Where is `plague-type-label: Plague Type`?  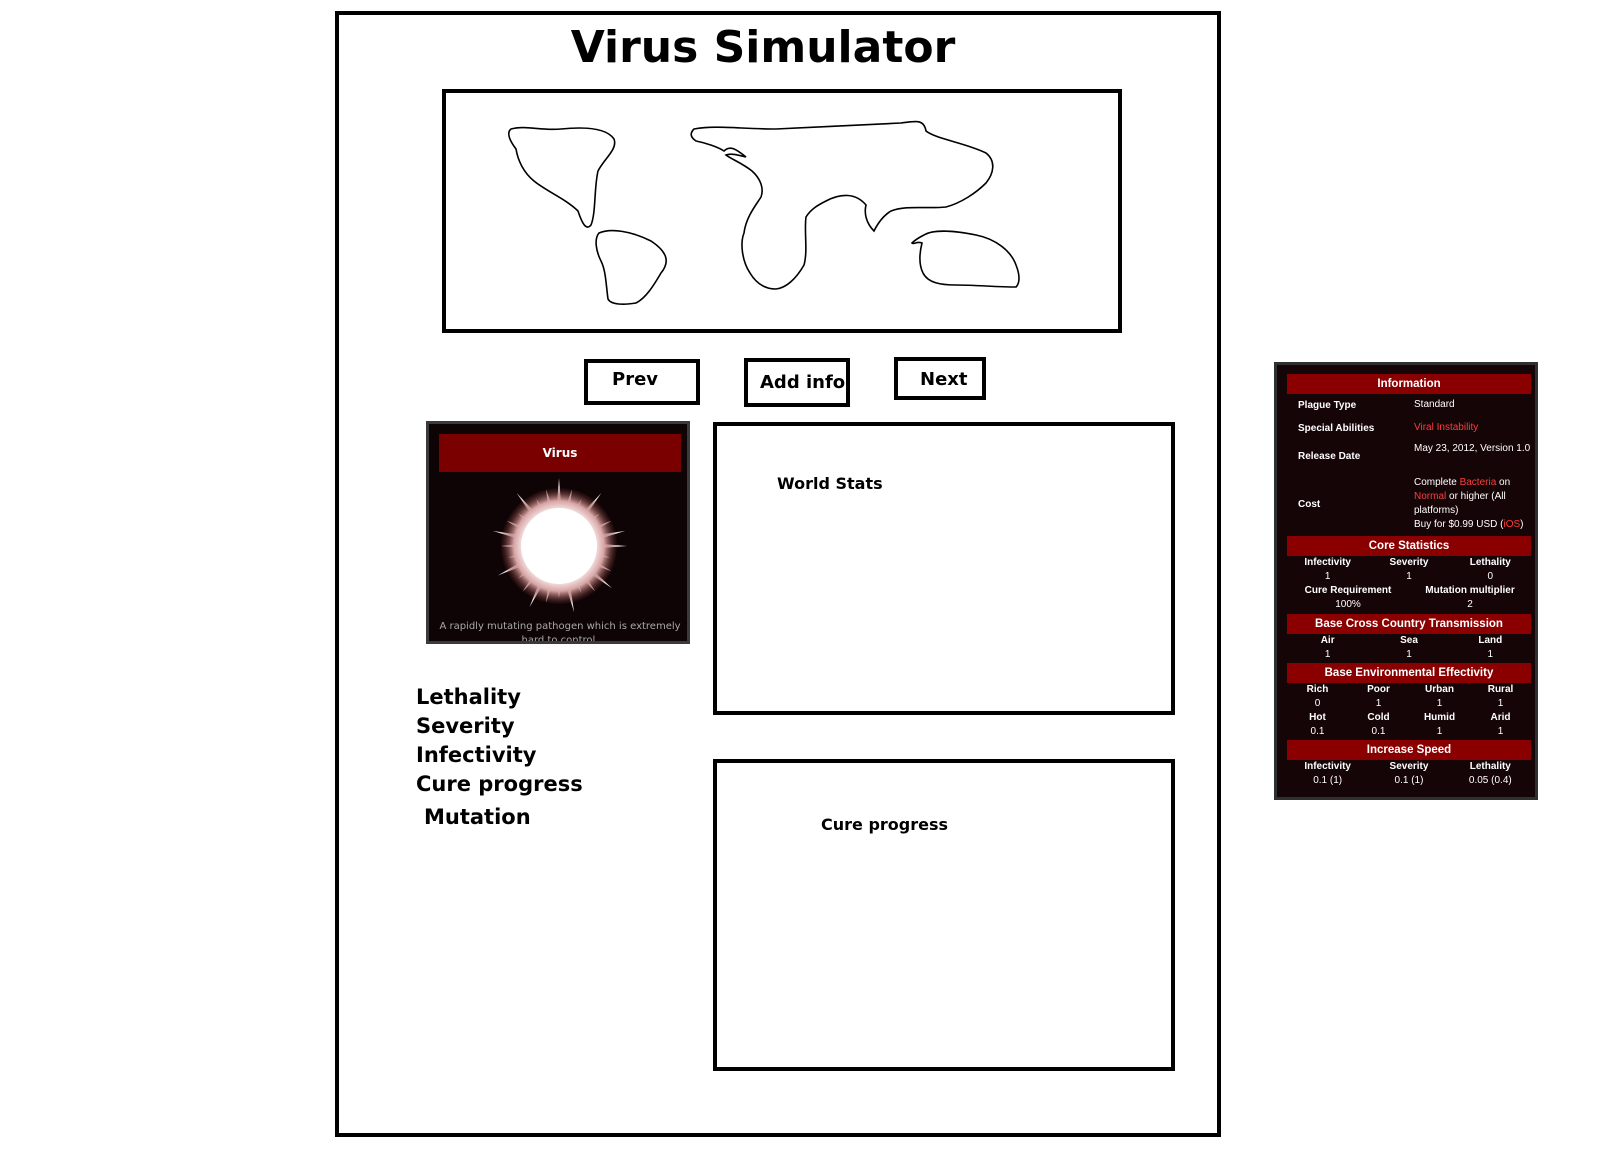 plague-type-label: Plague Type is located at coordinates (1327, 405).